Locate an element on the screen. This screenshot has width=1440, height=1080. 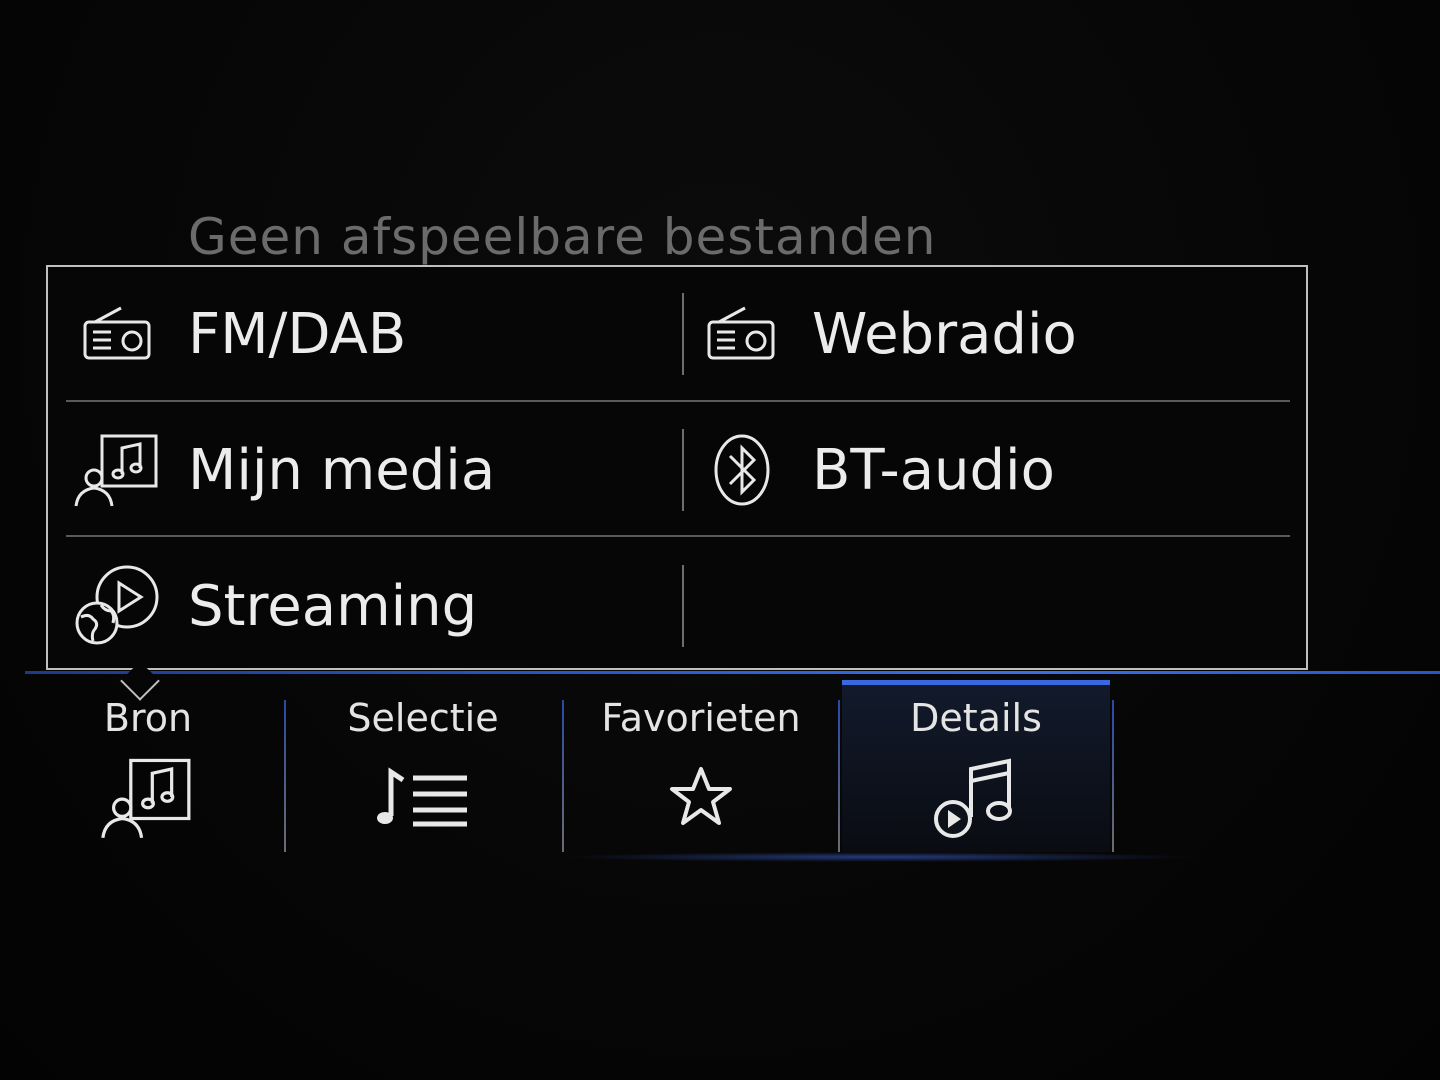
empty-slot is located at coordinates (992, 606).